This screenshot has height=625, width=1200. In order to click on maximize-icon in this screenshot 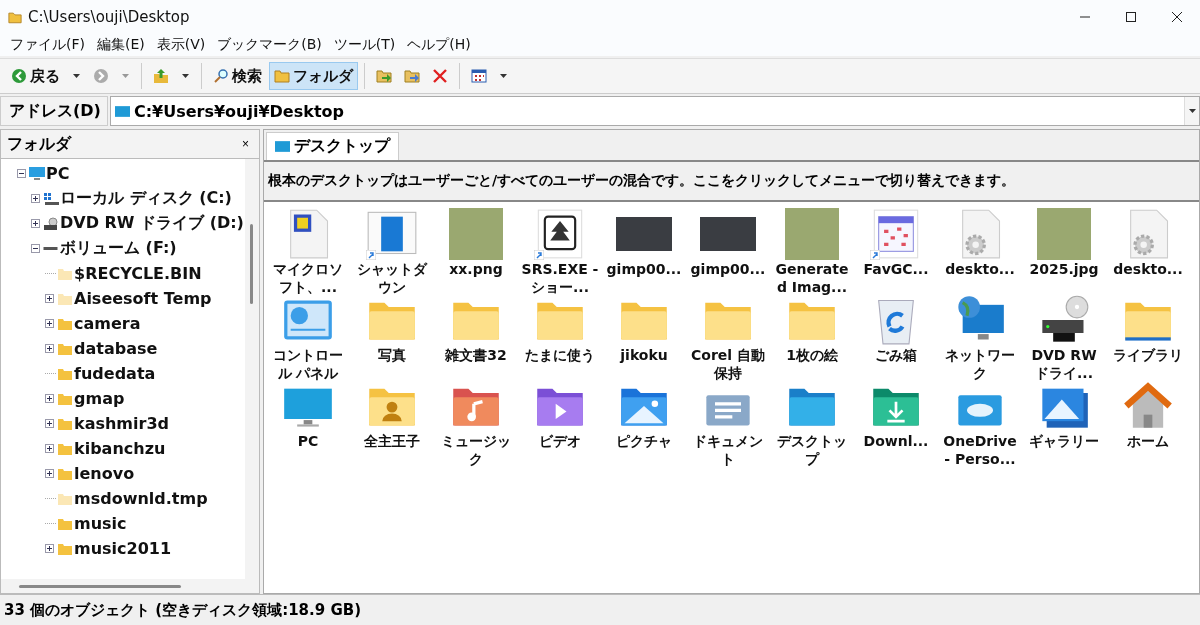, I will do `click(1131, 17)`.